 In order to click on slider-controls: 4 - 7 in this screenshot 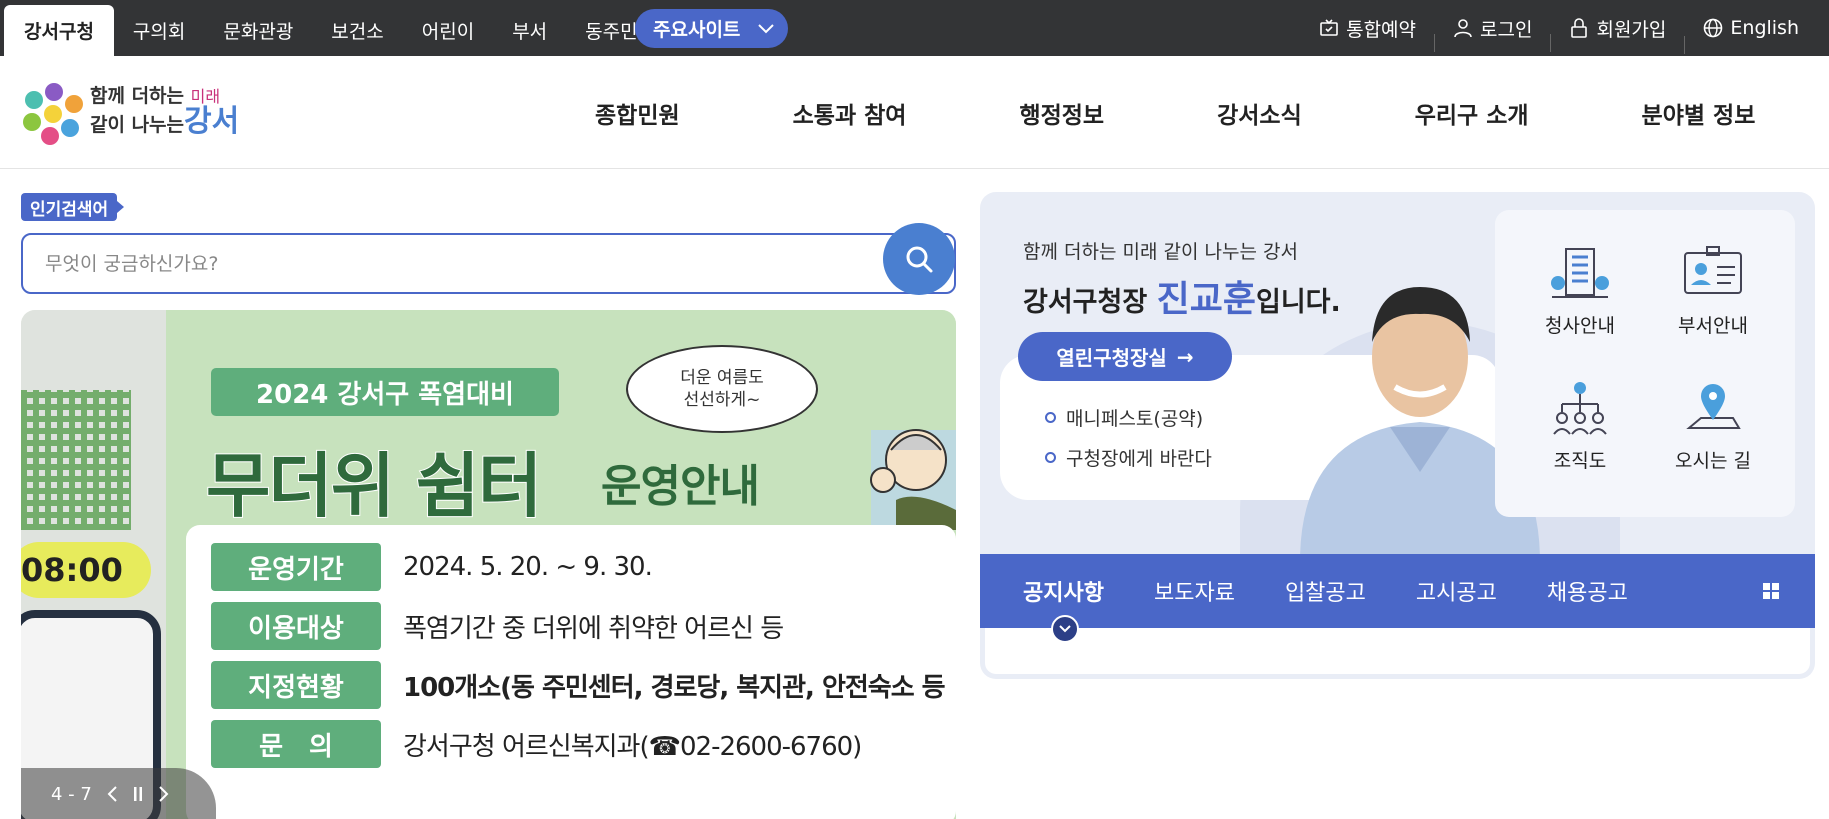, I will do `click(118, 793)`.